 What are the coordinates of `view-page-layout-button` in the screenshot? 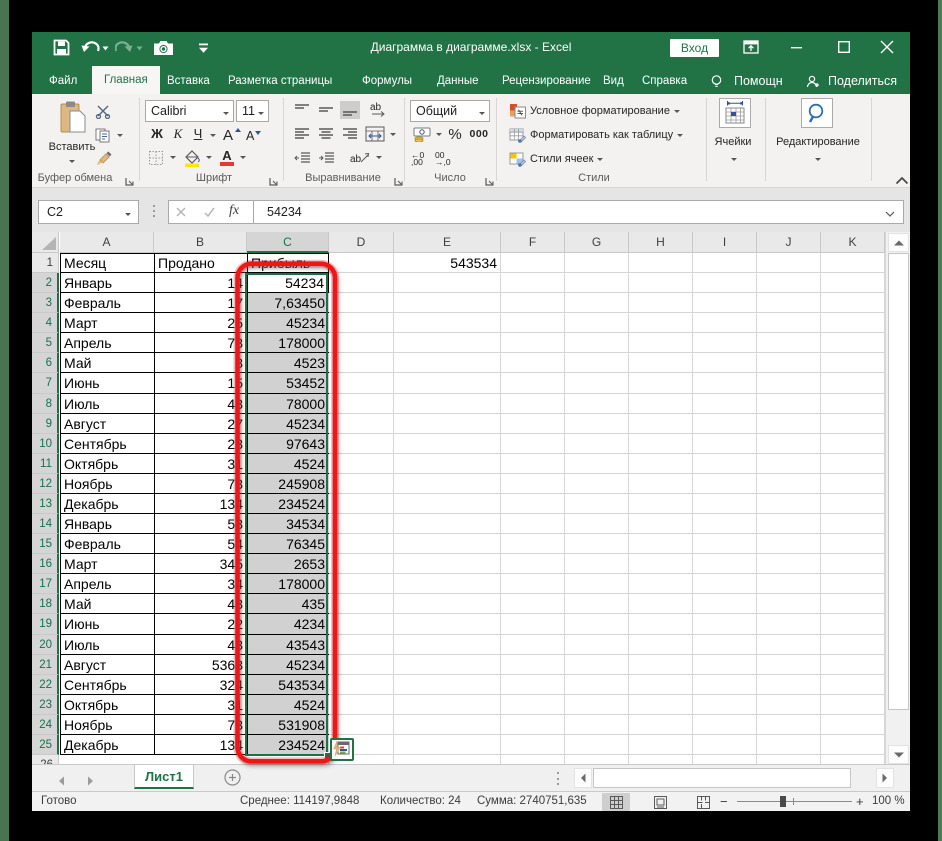 It's located at (660, 802).